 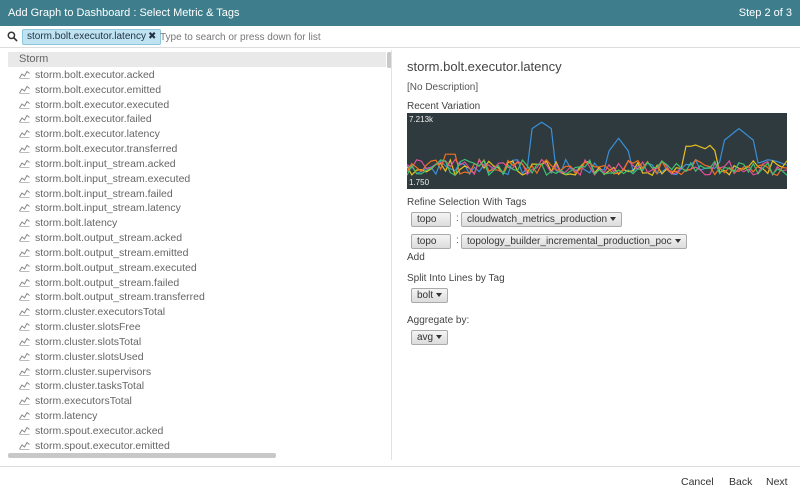 What do you see at coordinates (443, 87) in the screenshot?
I see `metric-description: [No Description]` at bounding box center [443, 87].